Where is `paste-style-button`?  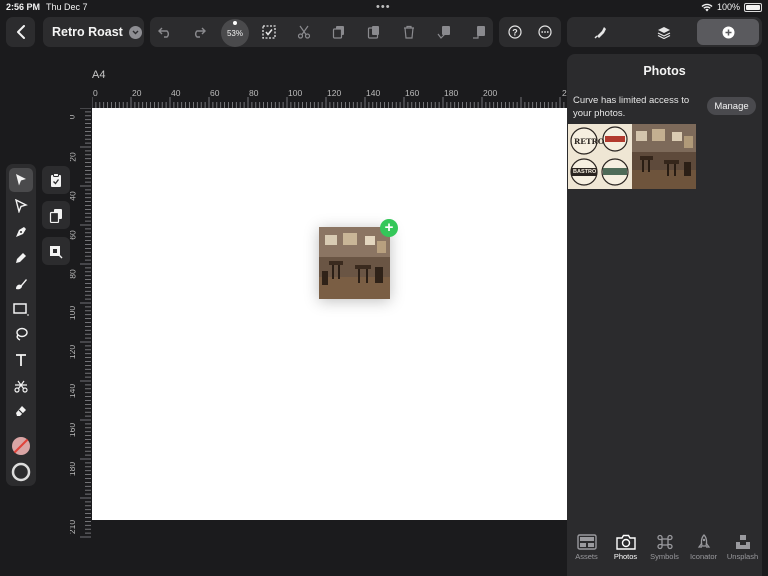 paste-style-button is located at coordinates (56, 180).